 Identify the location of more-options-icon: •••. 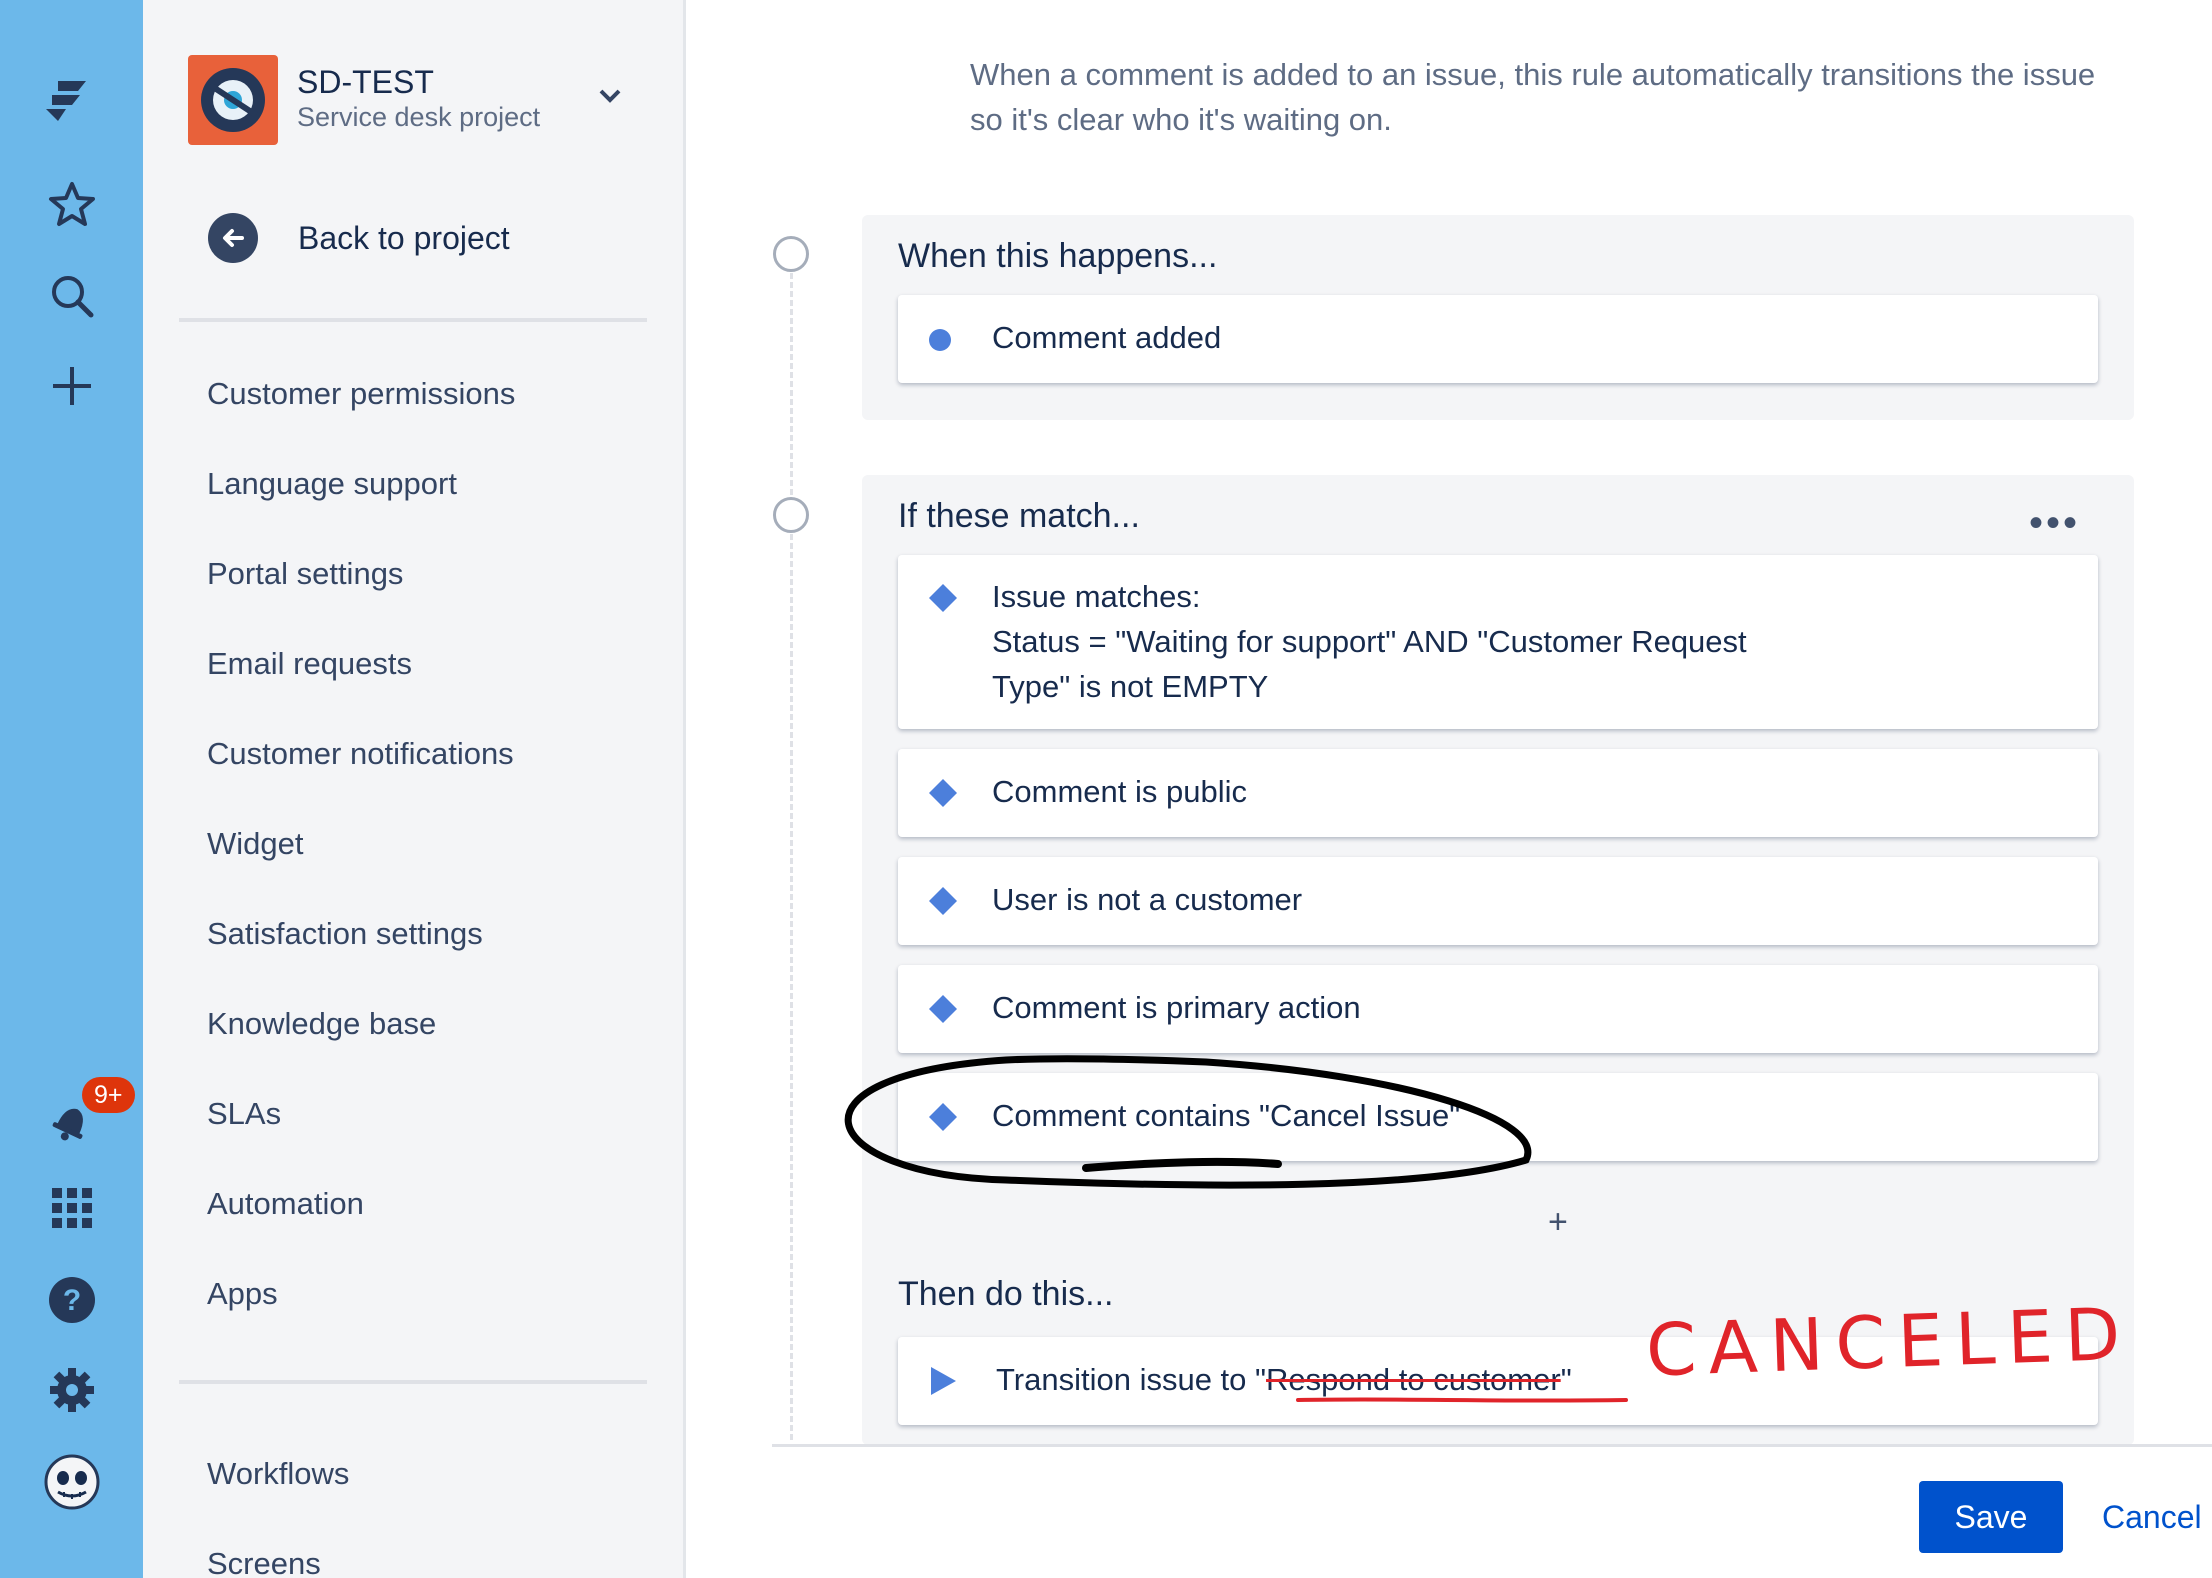
(2054, 523).